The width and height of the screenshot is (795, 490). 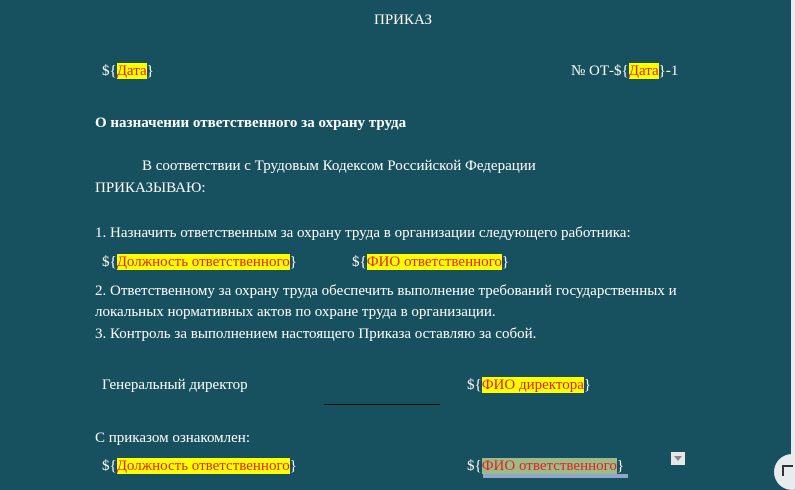 What do you see at coordinates (505, 262) in the screenshot?
I see `name-suffix: }` at bounding box center [505, 262].